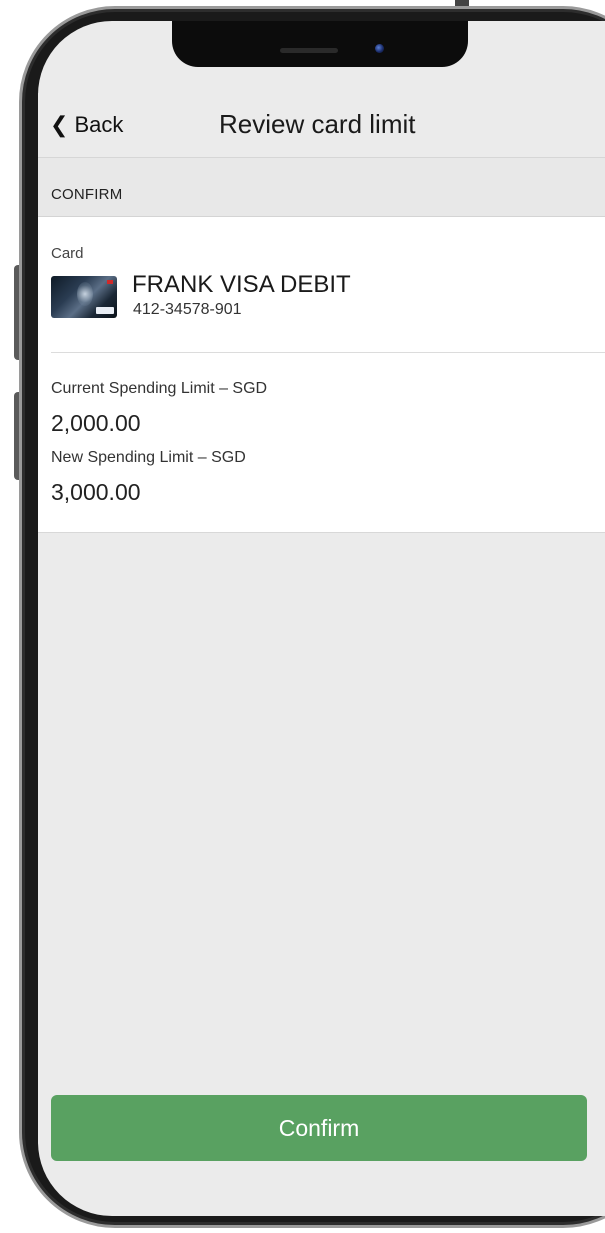 This screenshot has width=605, height=1233. Describe the element at coordinates (96, 423) in the screenshot. I see `current-limit-value: 2,000.00` at that location.